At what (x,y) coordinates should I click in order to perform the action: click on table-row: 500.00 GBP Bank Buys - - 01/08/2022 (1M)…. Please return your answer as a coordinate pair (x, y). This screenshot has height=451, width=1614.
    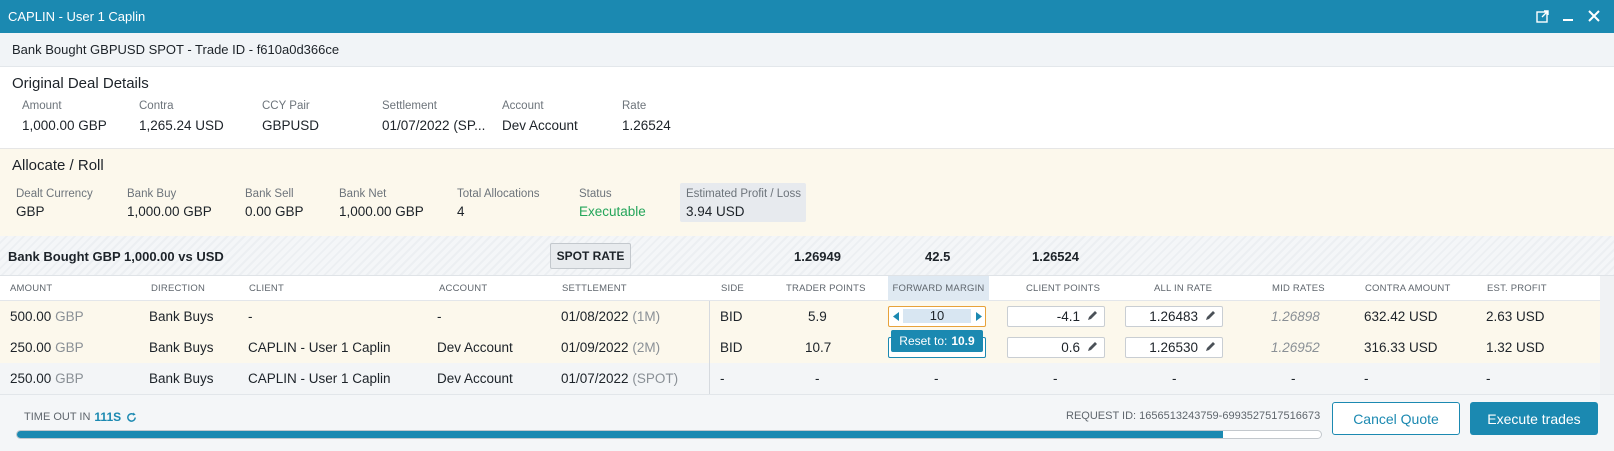
    Looking at the image, I should click on (800, 316).